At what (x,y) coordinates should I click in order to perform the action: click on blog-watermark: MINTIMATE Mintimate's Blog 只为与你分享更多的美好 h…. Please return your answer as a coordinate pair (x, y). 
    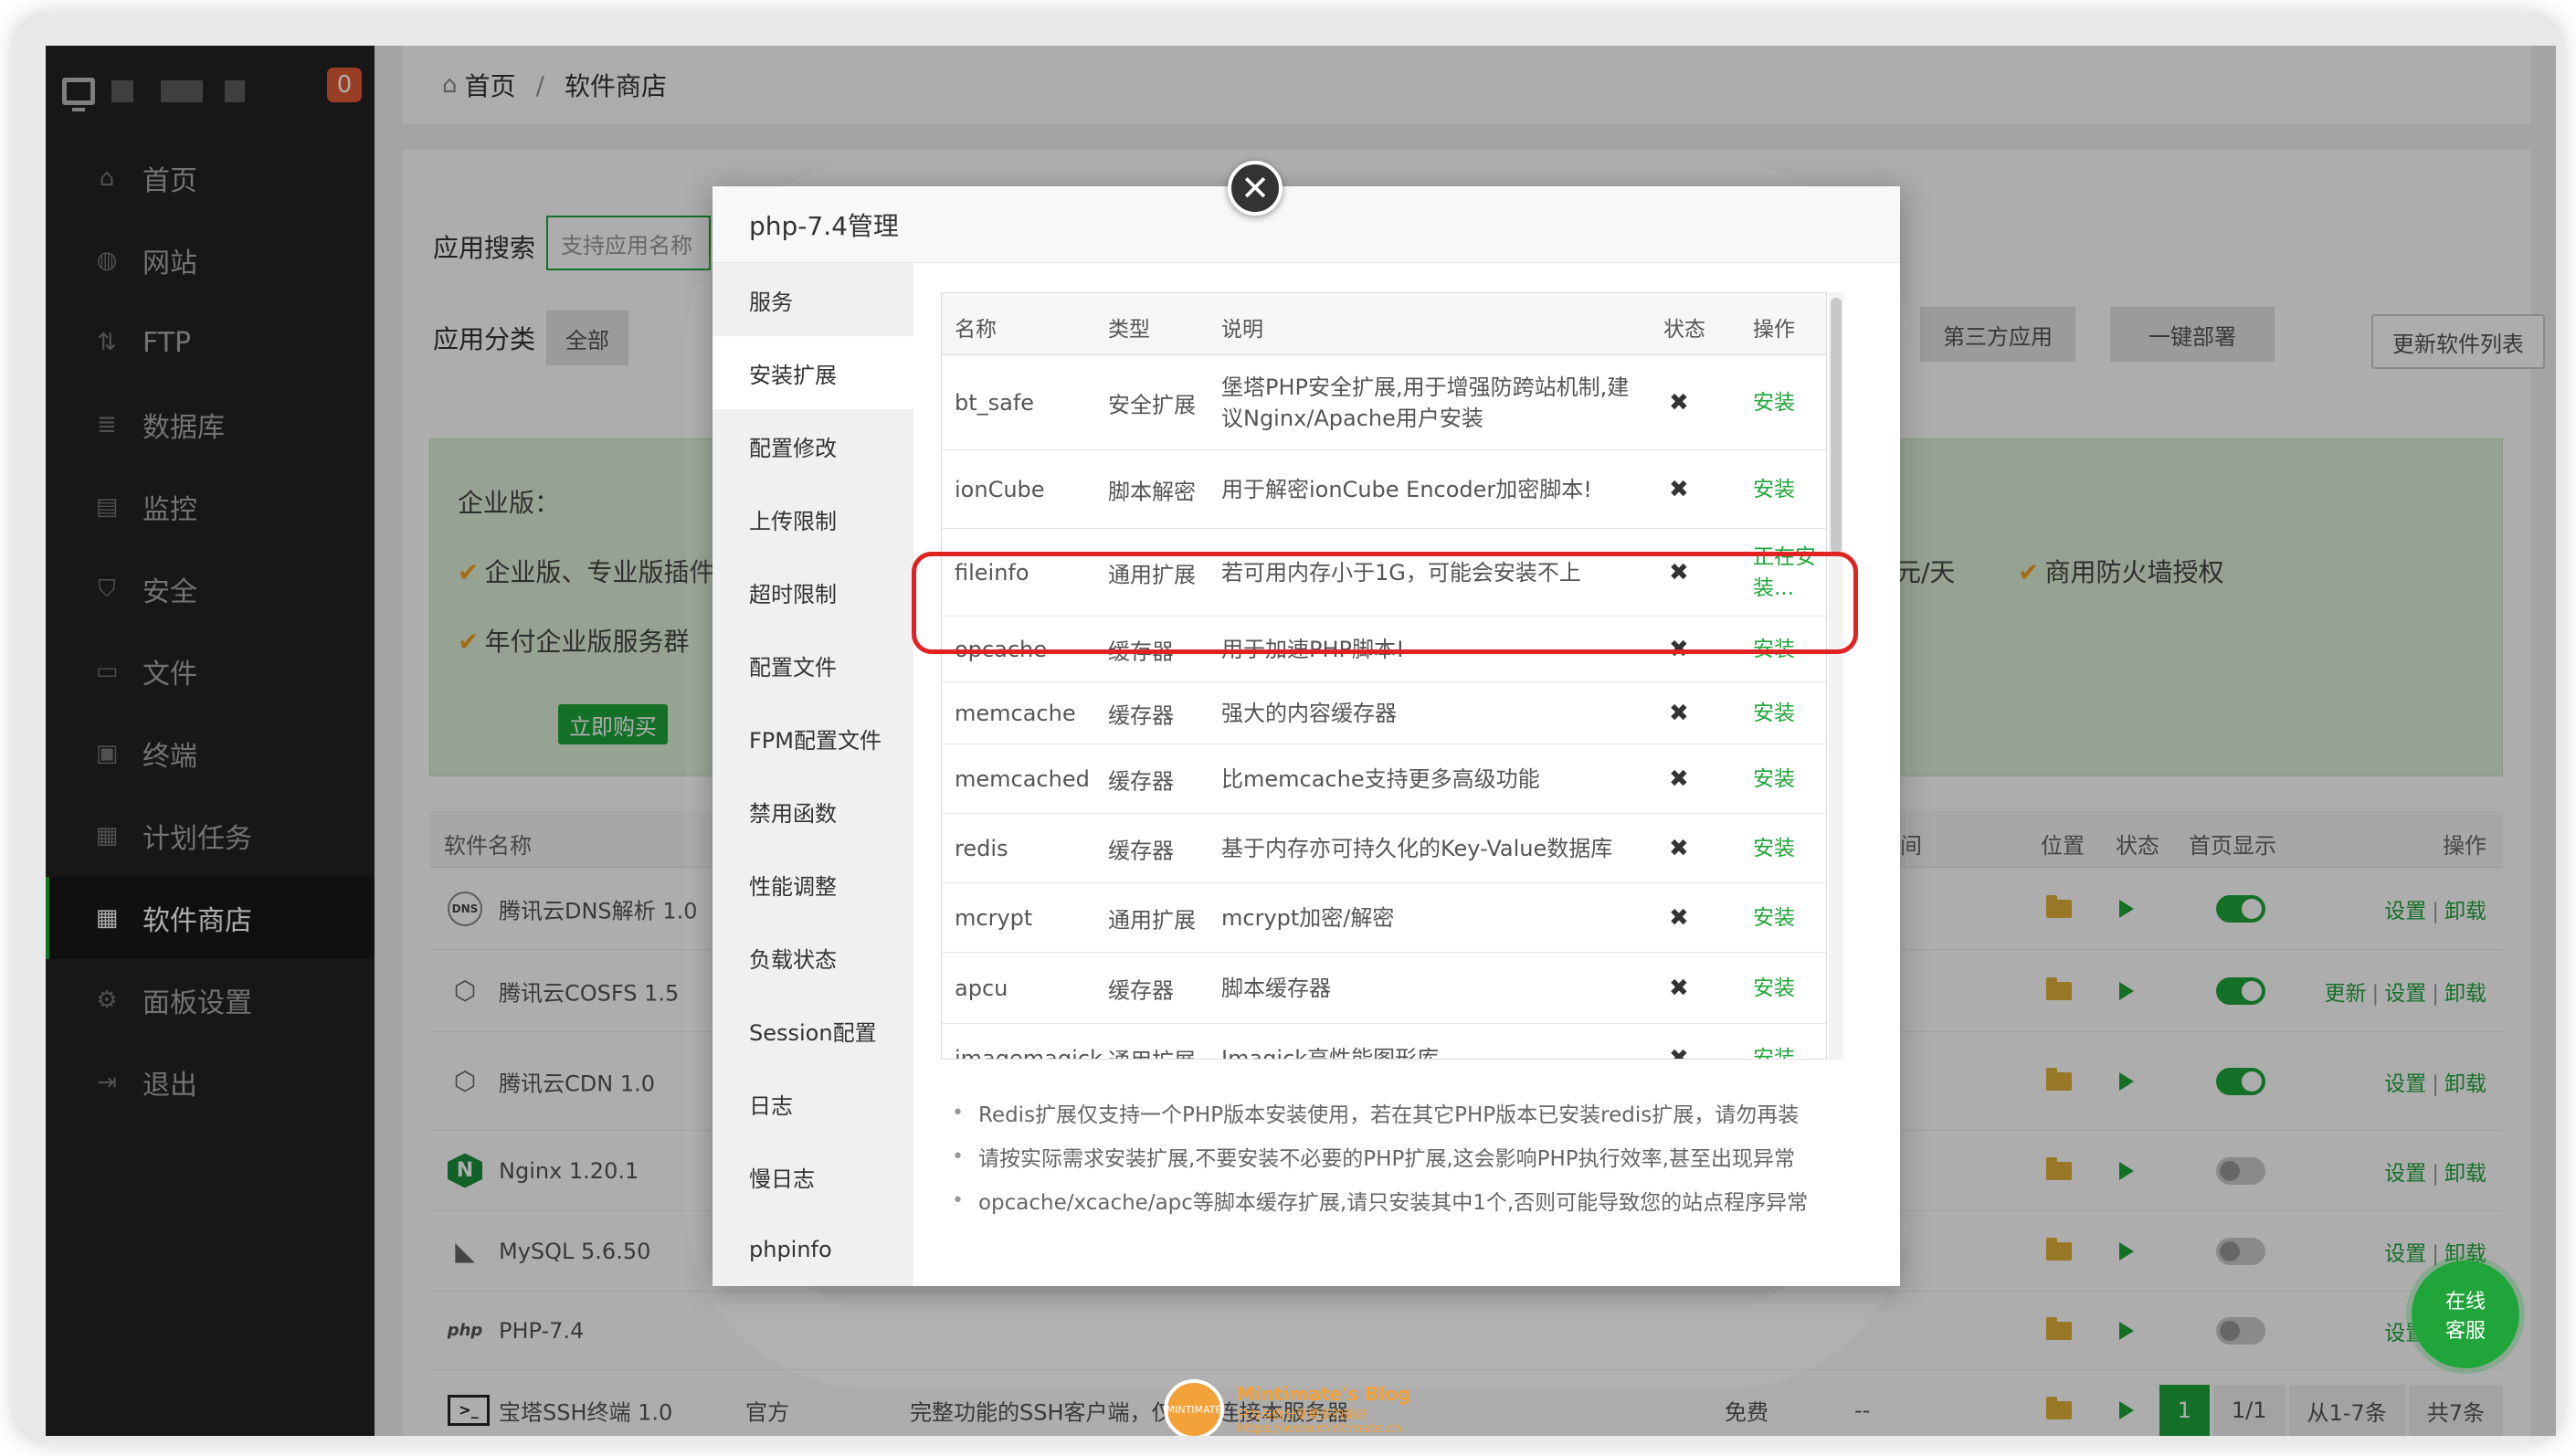
    Looking at the image, I should click on (1333, 1407).